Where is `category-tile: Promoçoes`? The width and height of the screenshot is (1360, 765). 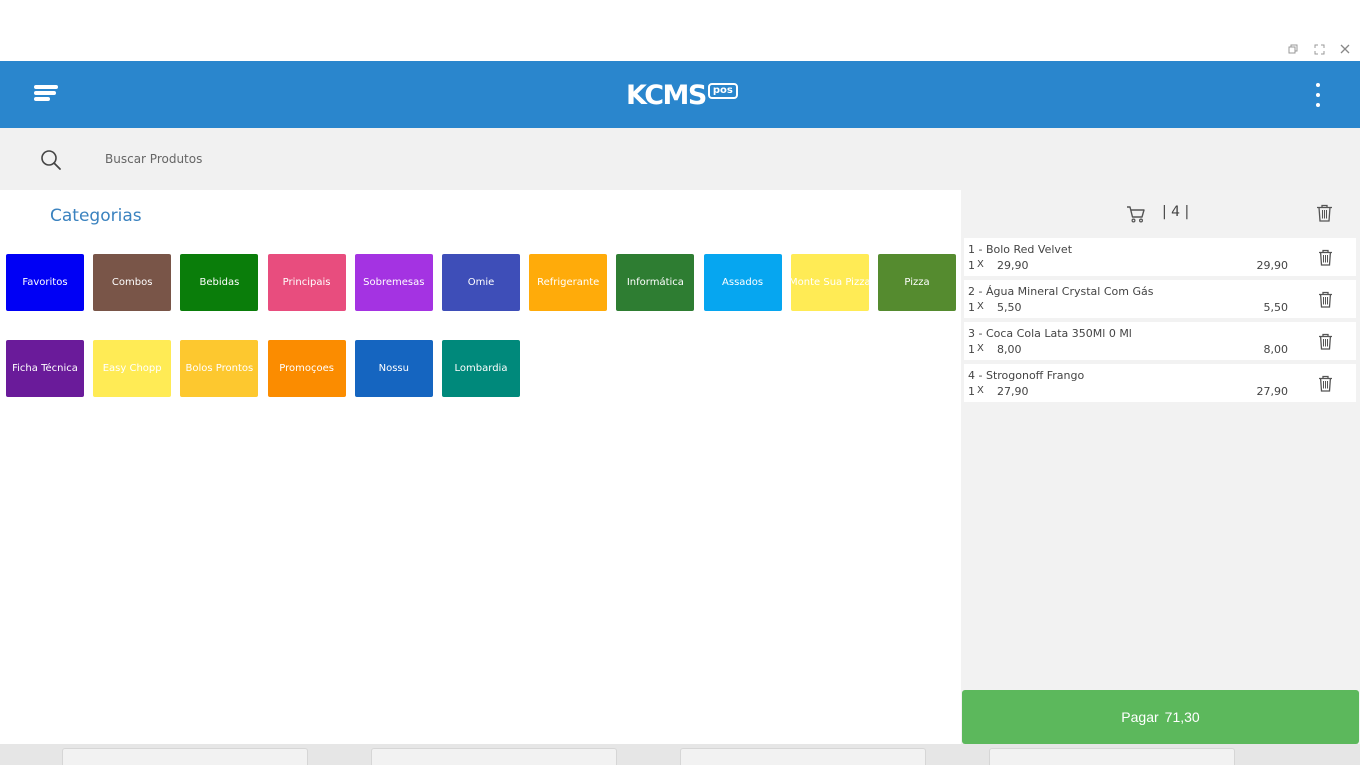
category-tile: Promoçoes is located at coordinates (306, 368).